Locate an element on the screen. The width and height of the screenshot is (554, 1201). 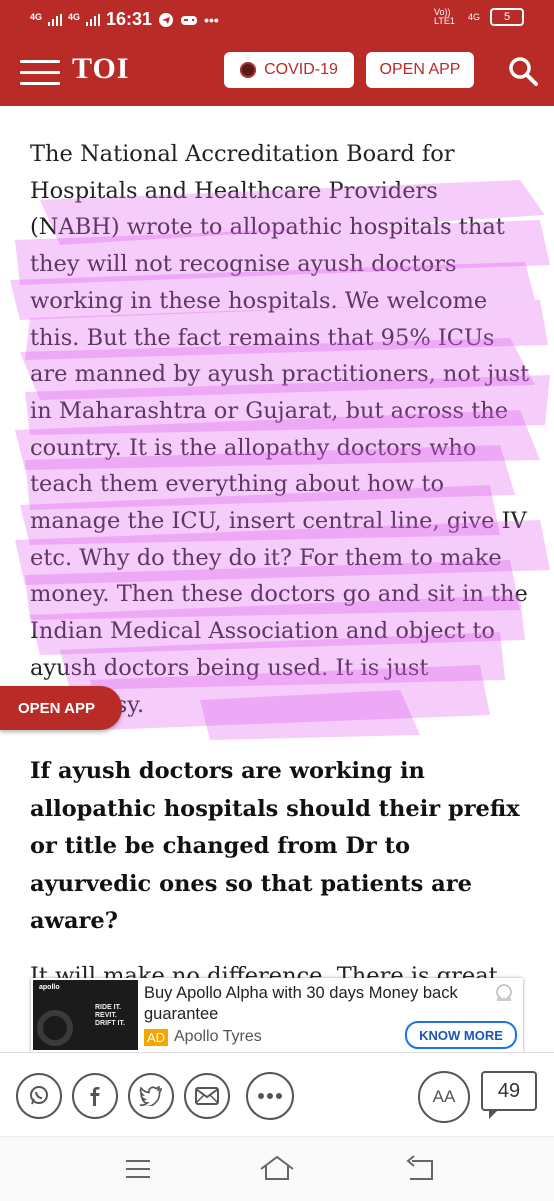
network-indicator-2: 4G is located at coordinates (74, 17).